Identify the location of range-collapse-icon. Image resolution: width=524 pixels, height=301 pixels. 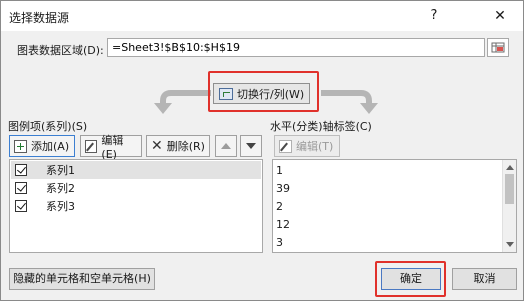
(498, 47).